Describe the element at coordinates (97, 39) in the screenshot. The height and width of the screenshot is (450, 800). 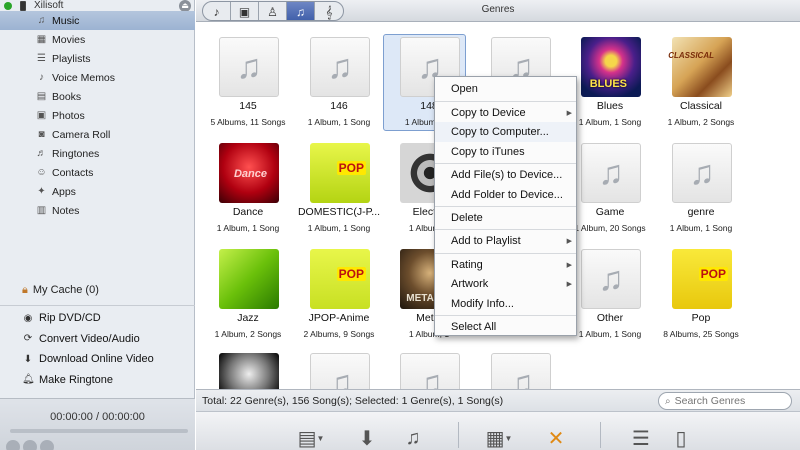
I see `sidebar-item-movies: ▦ Movies` at that location.